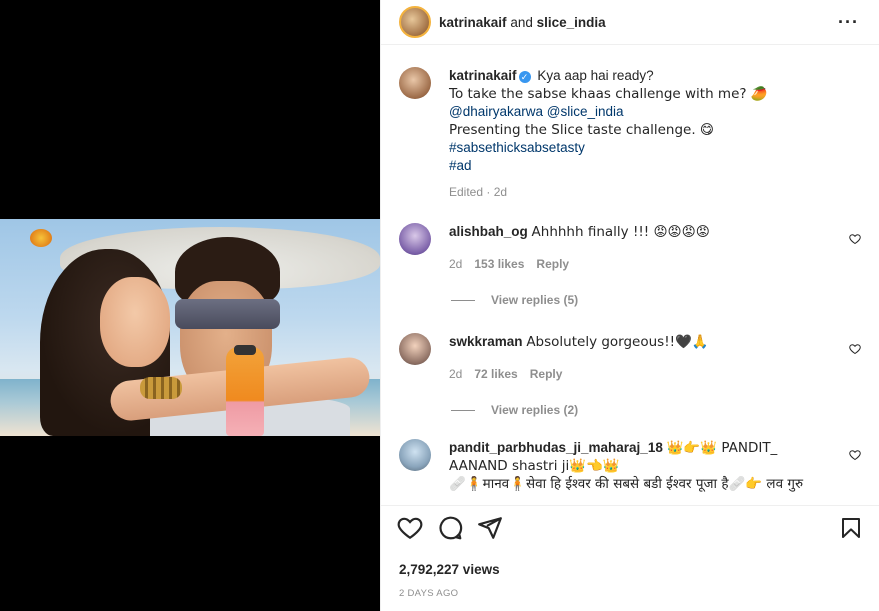 This screenshot has height=611, width=879. What do you see at coordinates (428, 593) in the screenshot?
I see `post-date: 2 DAYS AGO` at bounding box center [428, 593].